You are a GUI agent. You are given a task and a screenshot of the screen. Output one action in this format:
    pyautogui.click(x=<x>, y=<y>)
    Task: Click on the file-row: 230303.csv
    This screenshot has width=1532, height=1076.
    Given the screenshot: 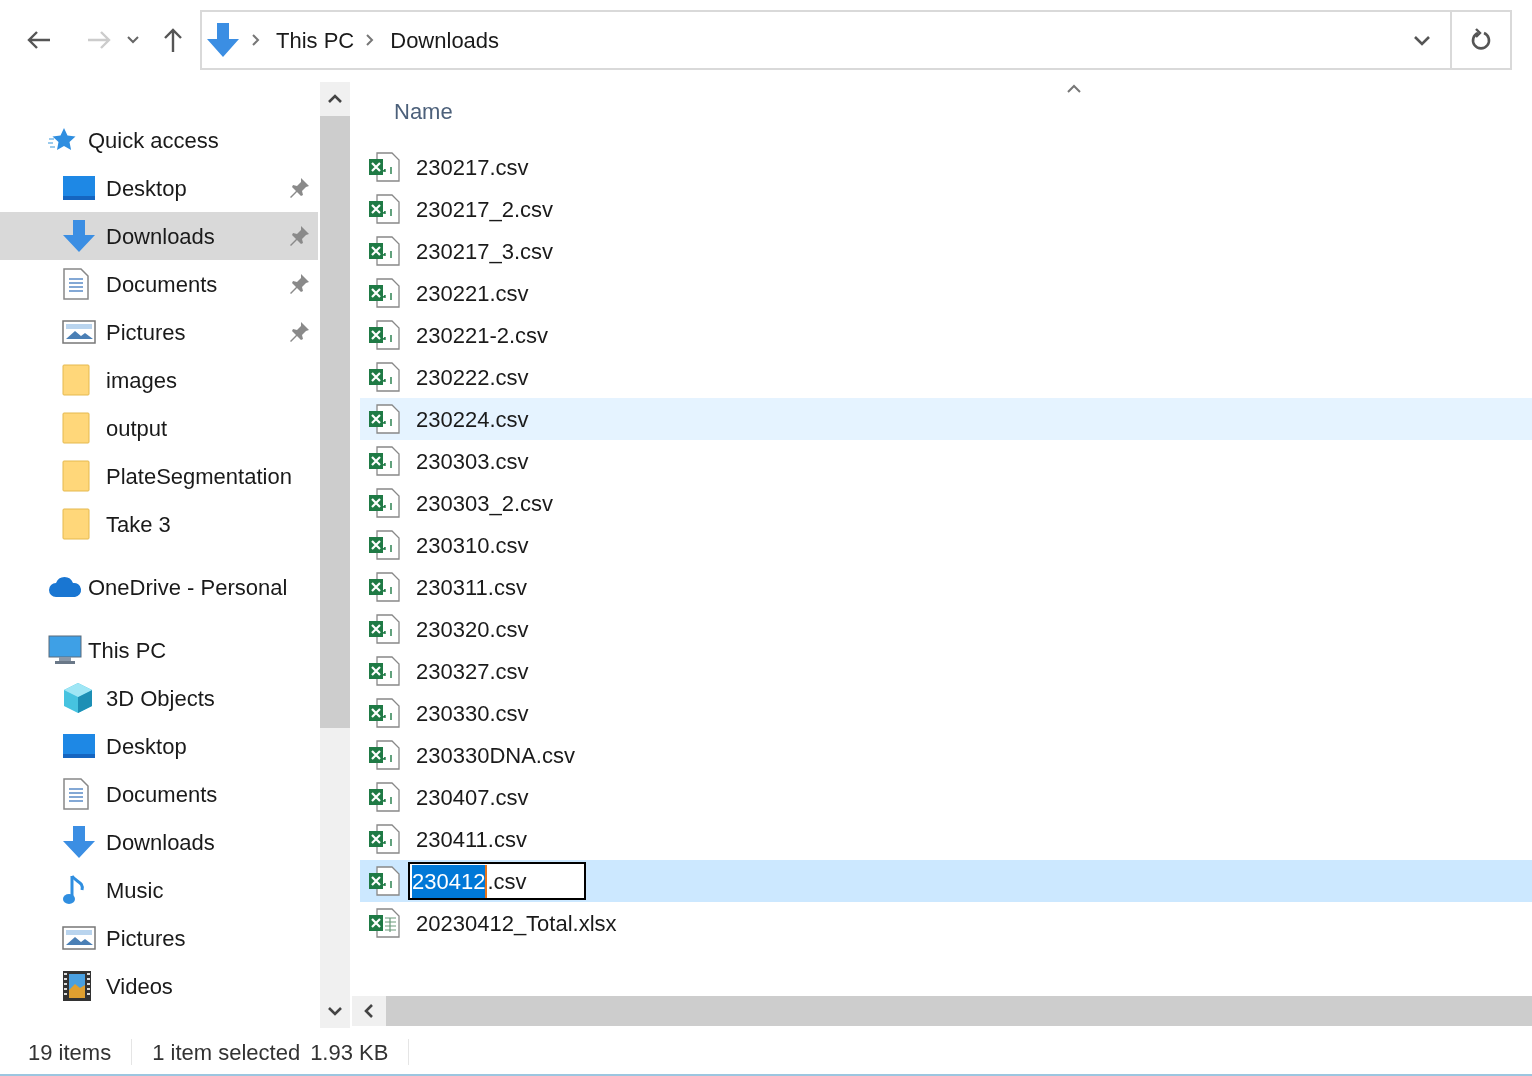 What is the action you would take?
    pyautogui.click(x=946, y=461)
    